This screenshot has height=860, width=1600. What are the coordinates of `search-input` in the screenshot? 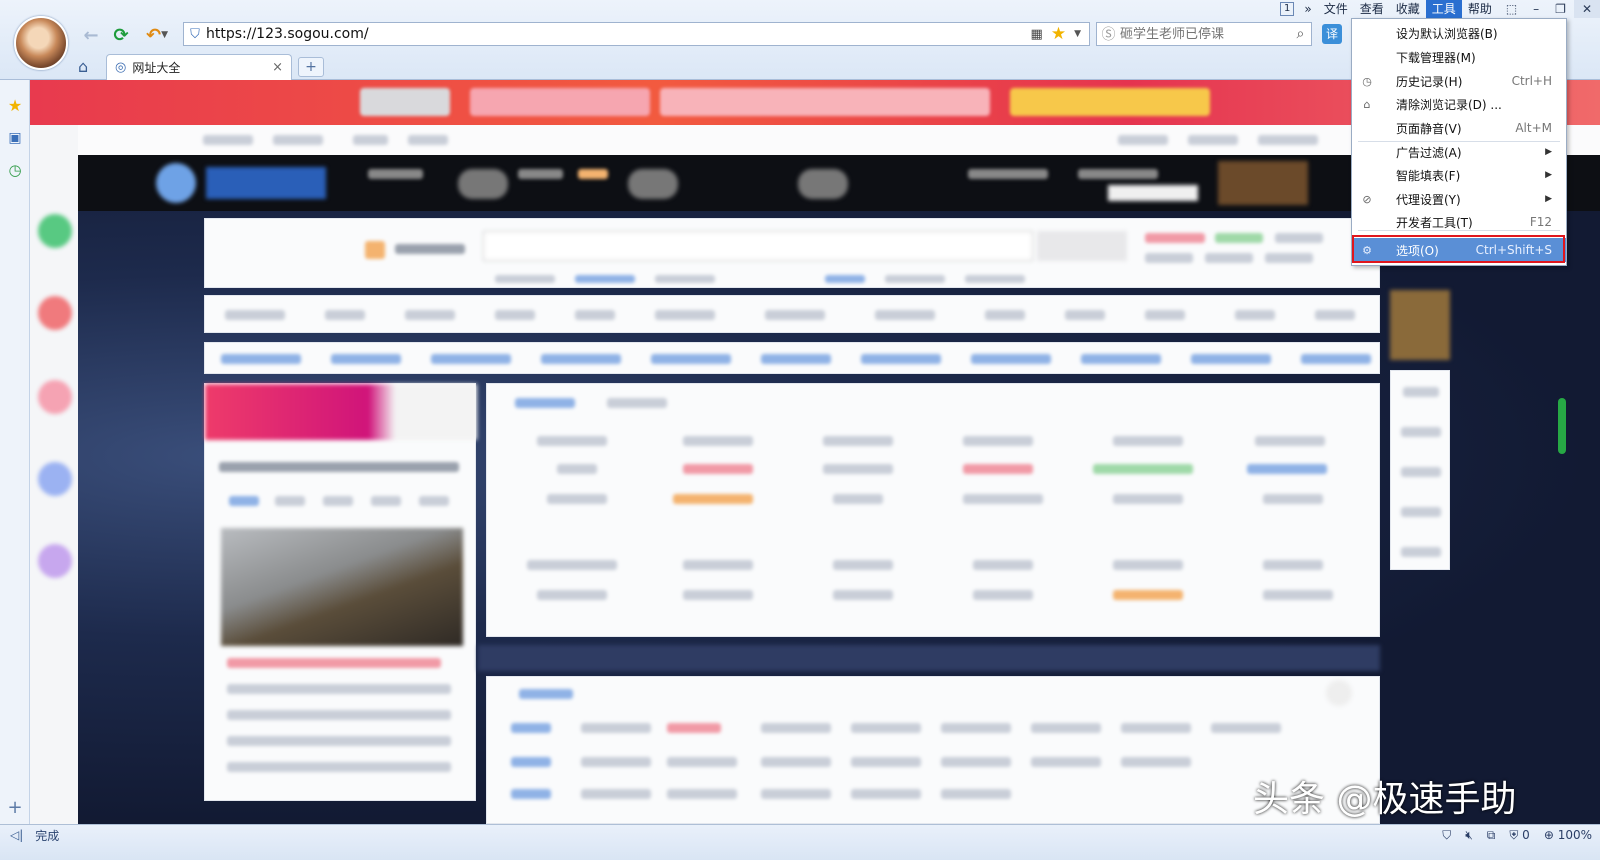 It's located at (1204, 34).